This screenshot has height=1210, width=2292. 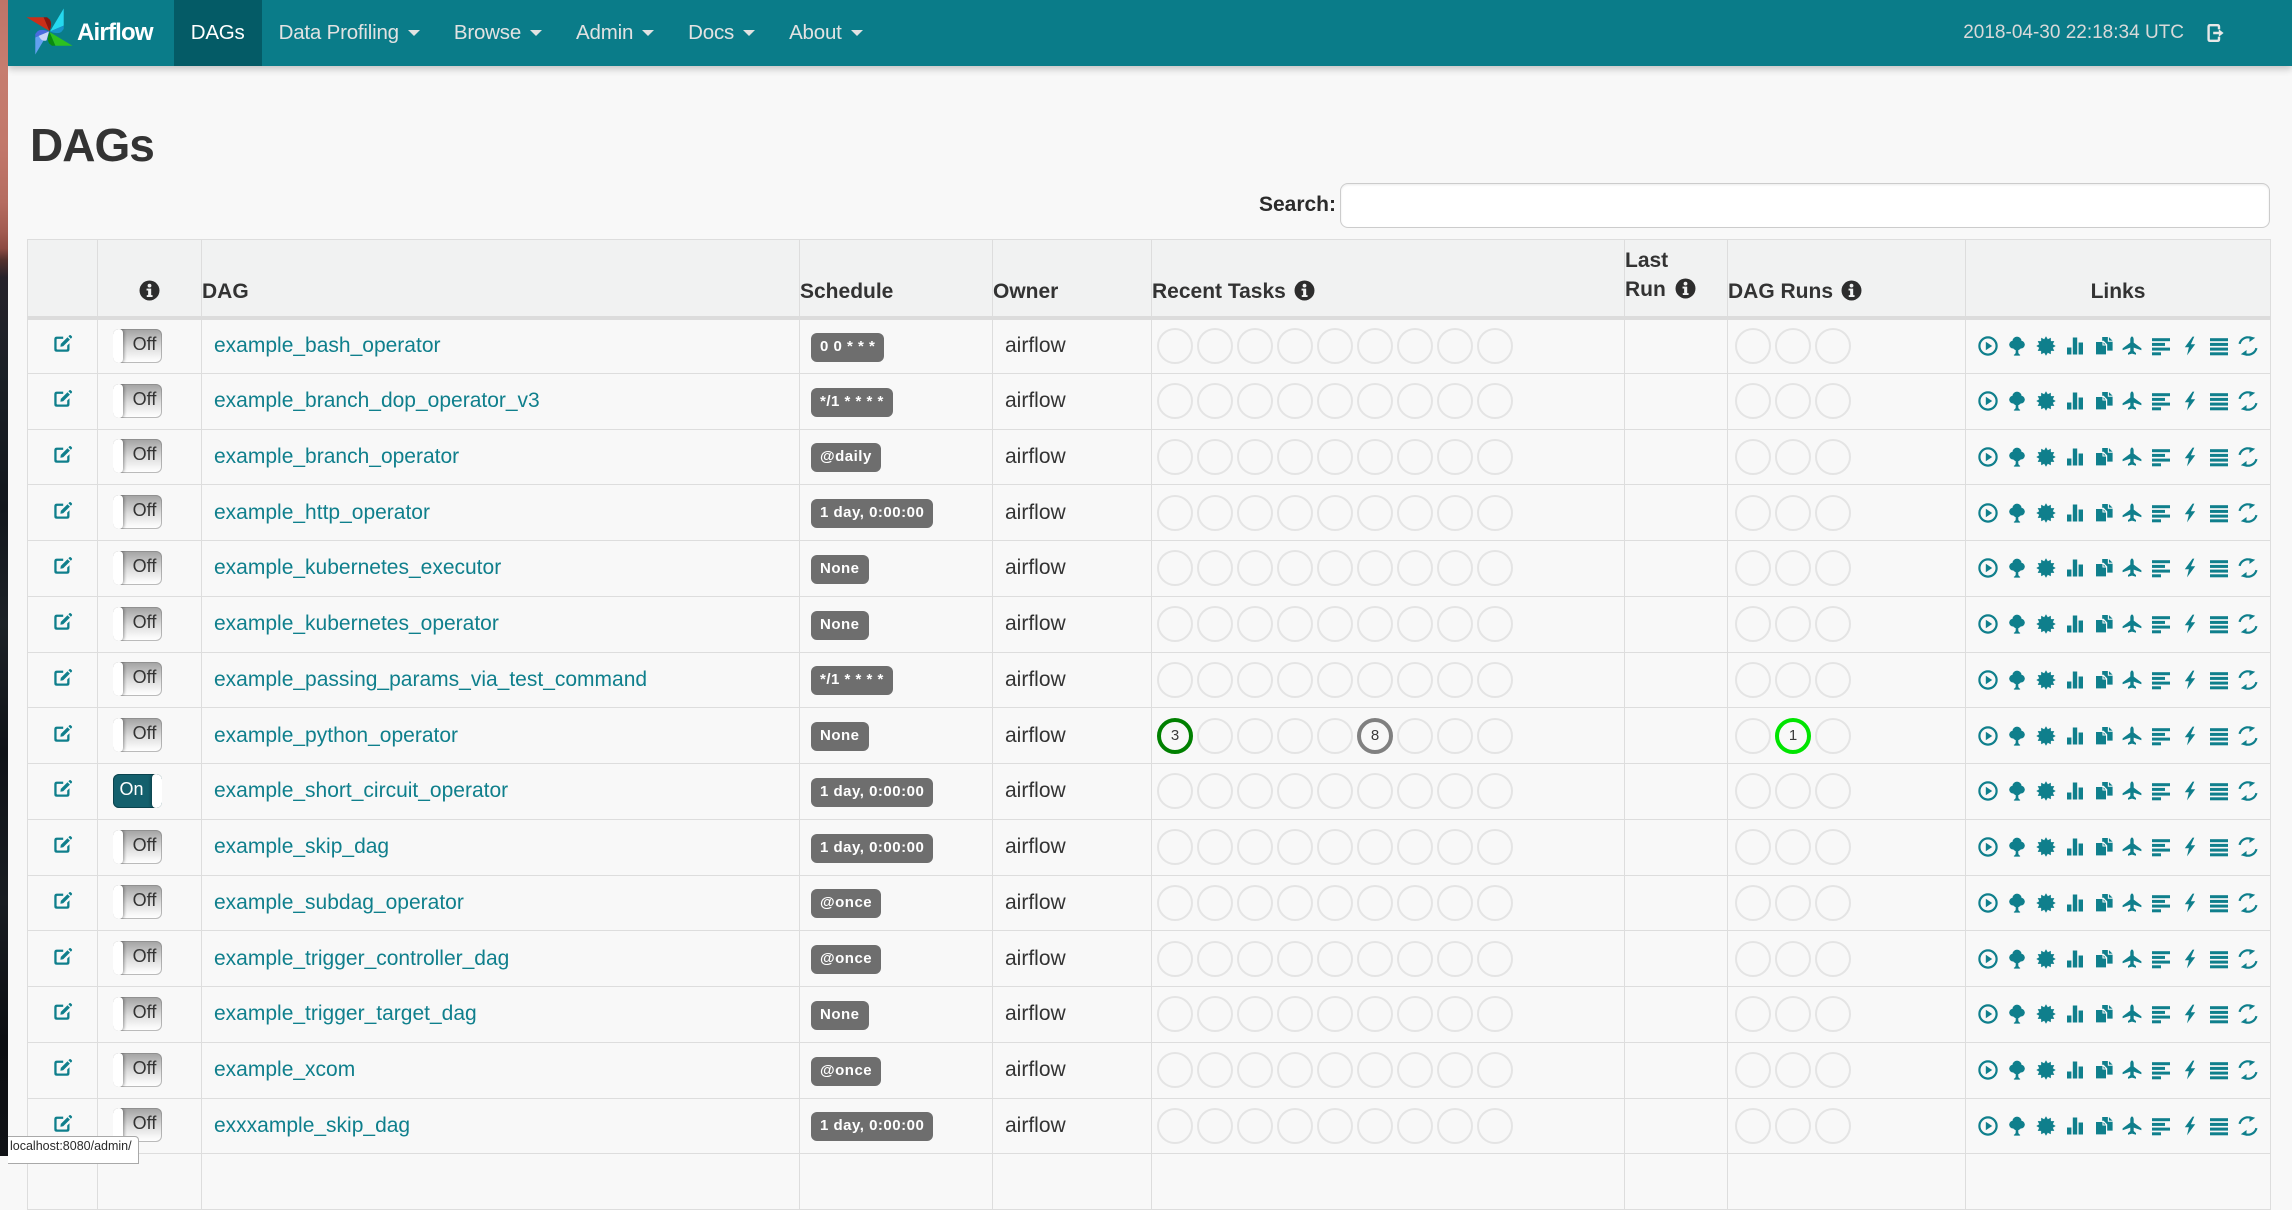 I want to click on dag-link: example_branch_dop_operator_v3, so click(x=377, y=400).